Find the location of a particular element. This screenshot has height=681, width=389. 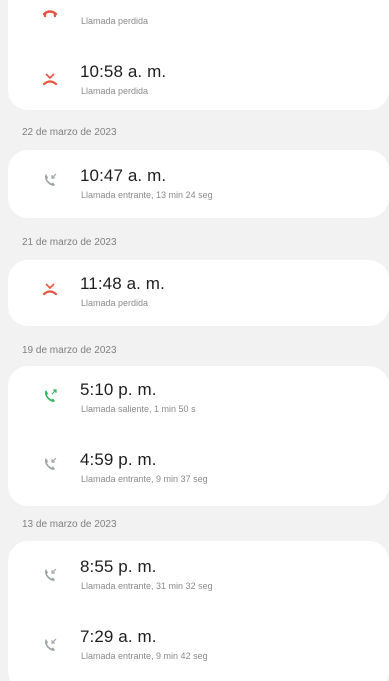

date-header: 19 de marzo de 2023 is located at coordinates (69, 350).